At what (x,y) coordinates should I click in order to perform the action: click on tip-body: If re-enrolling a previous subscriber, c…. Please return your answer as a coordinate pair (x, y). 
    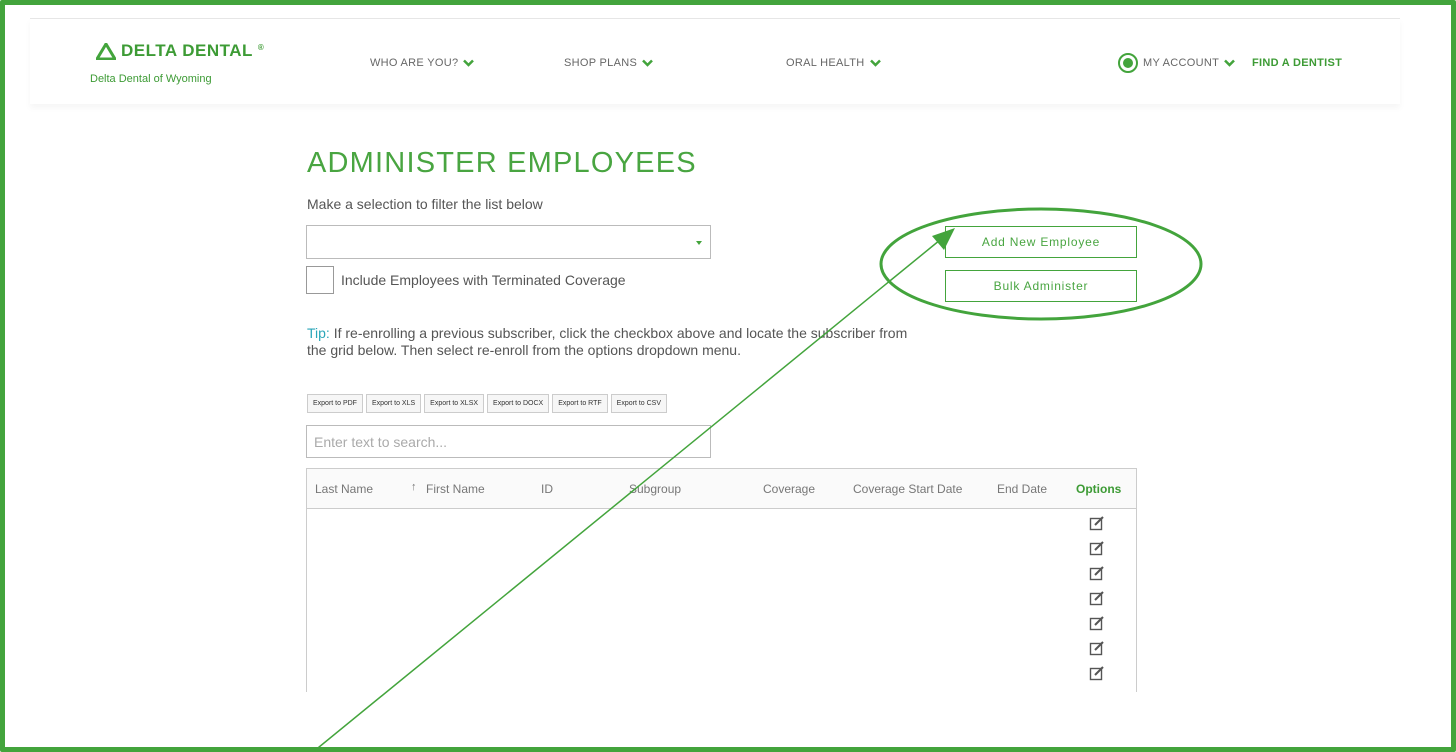
    Looking at the image, I should click on (607, 341).